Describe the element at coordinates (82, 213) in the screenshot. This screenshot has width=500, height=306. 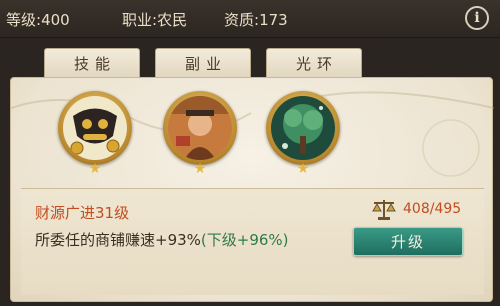
I see `skill-title: 财源广进31级` at that location.